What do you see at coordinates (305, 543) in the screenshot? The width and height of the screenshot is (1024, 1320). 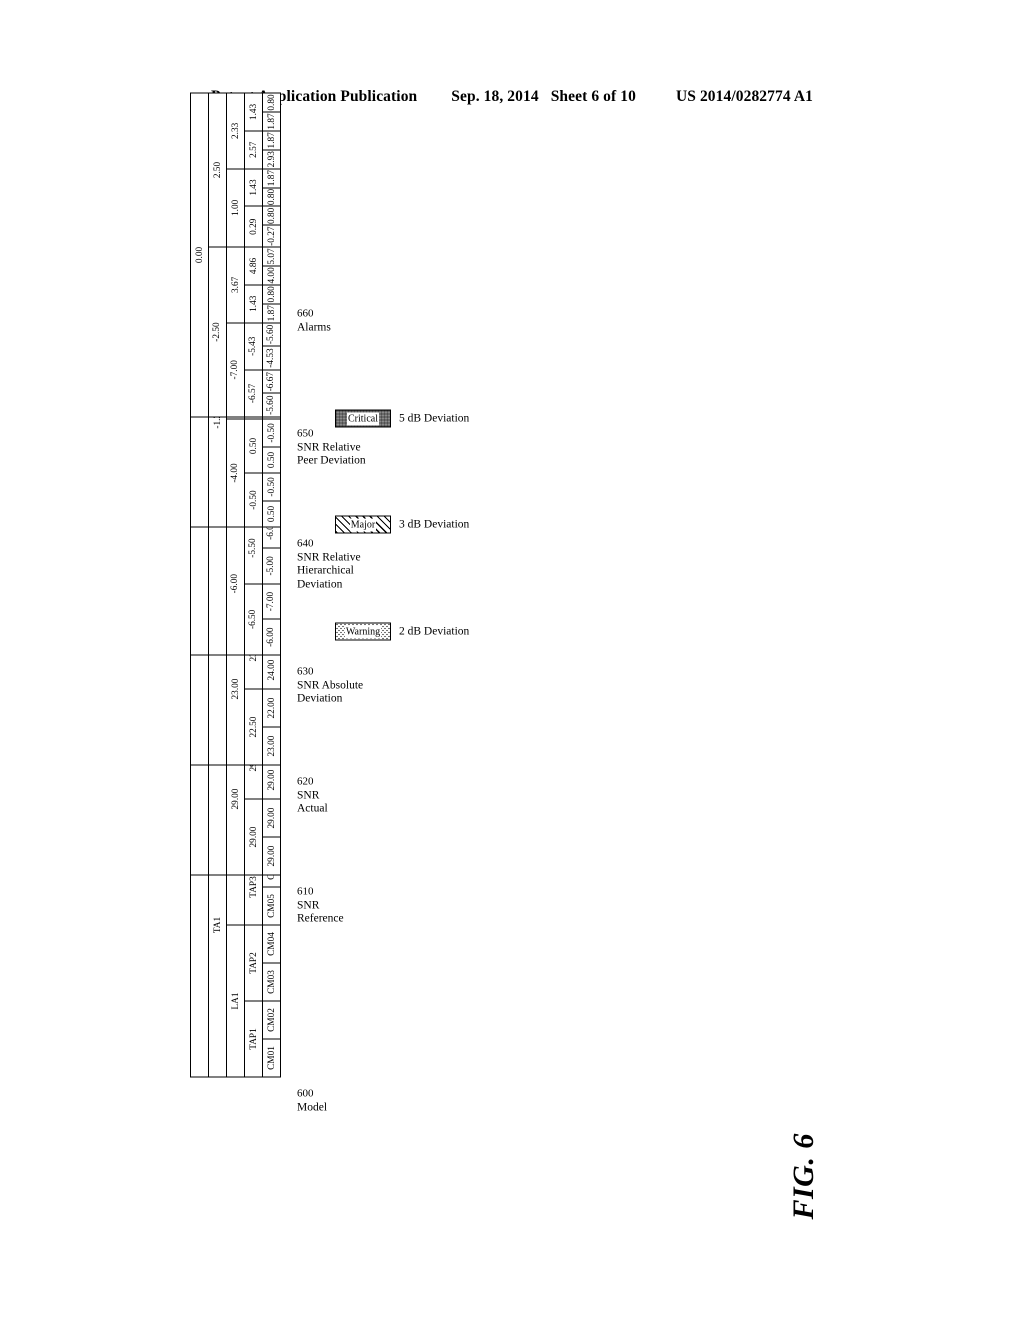 I see `section-number-640: 640` at bounding box center [305, 543].